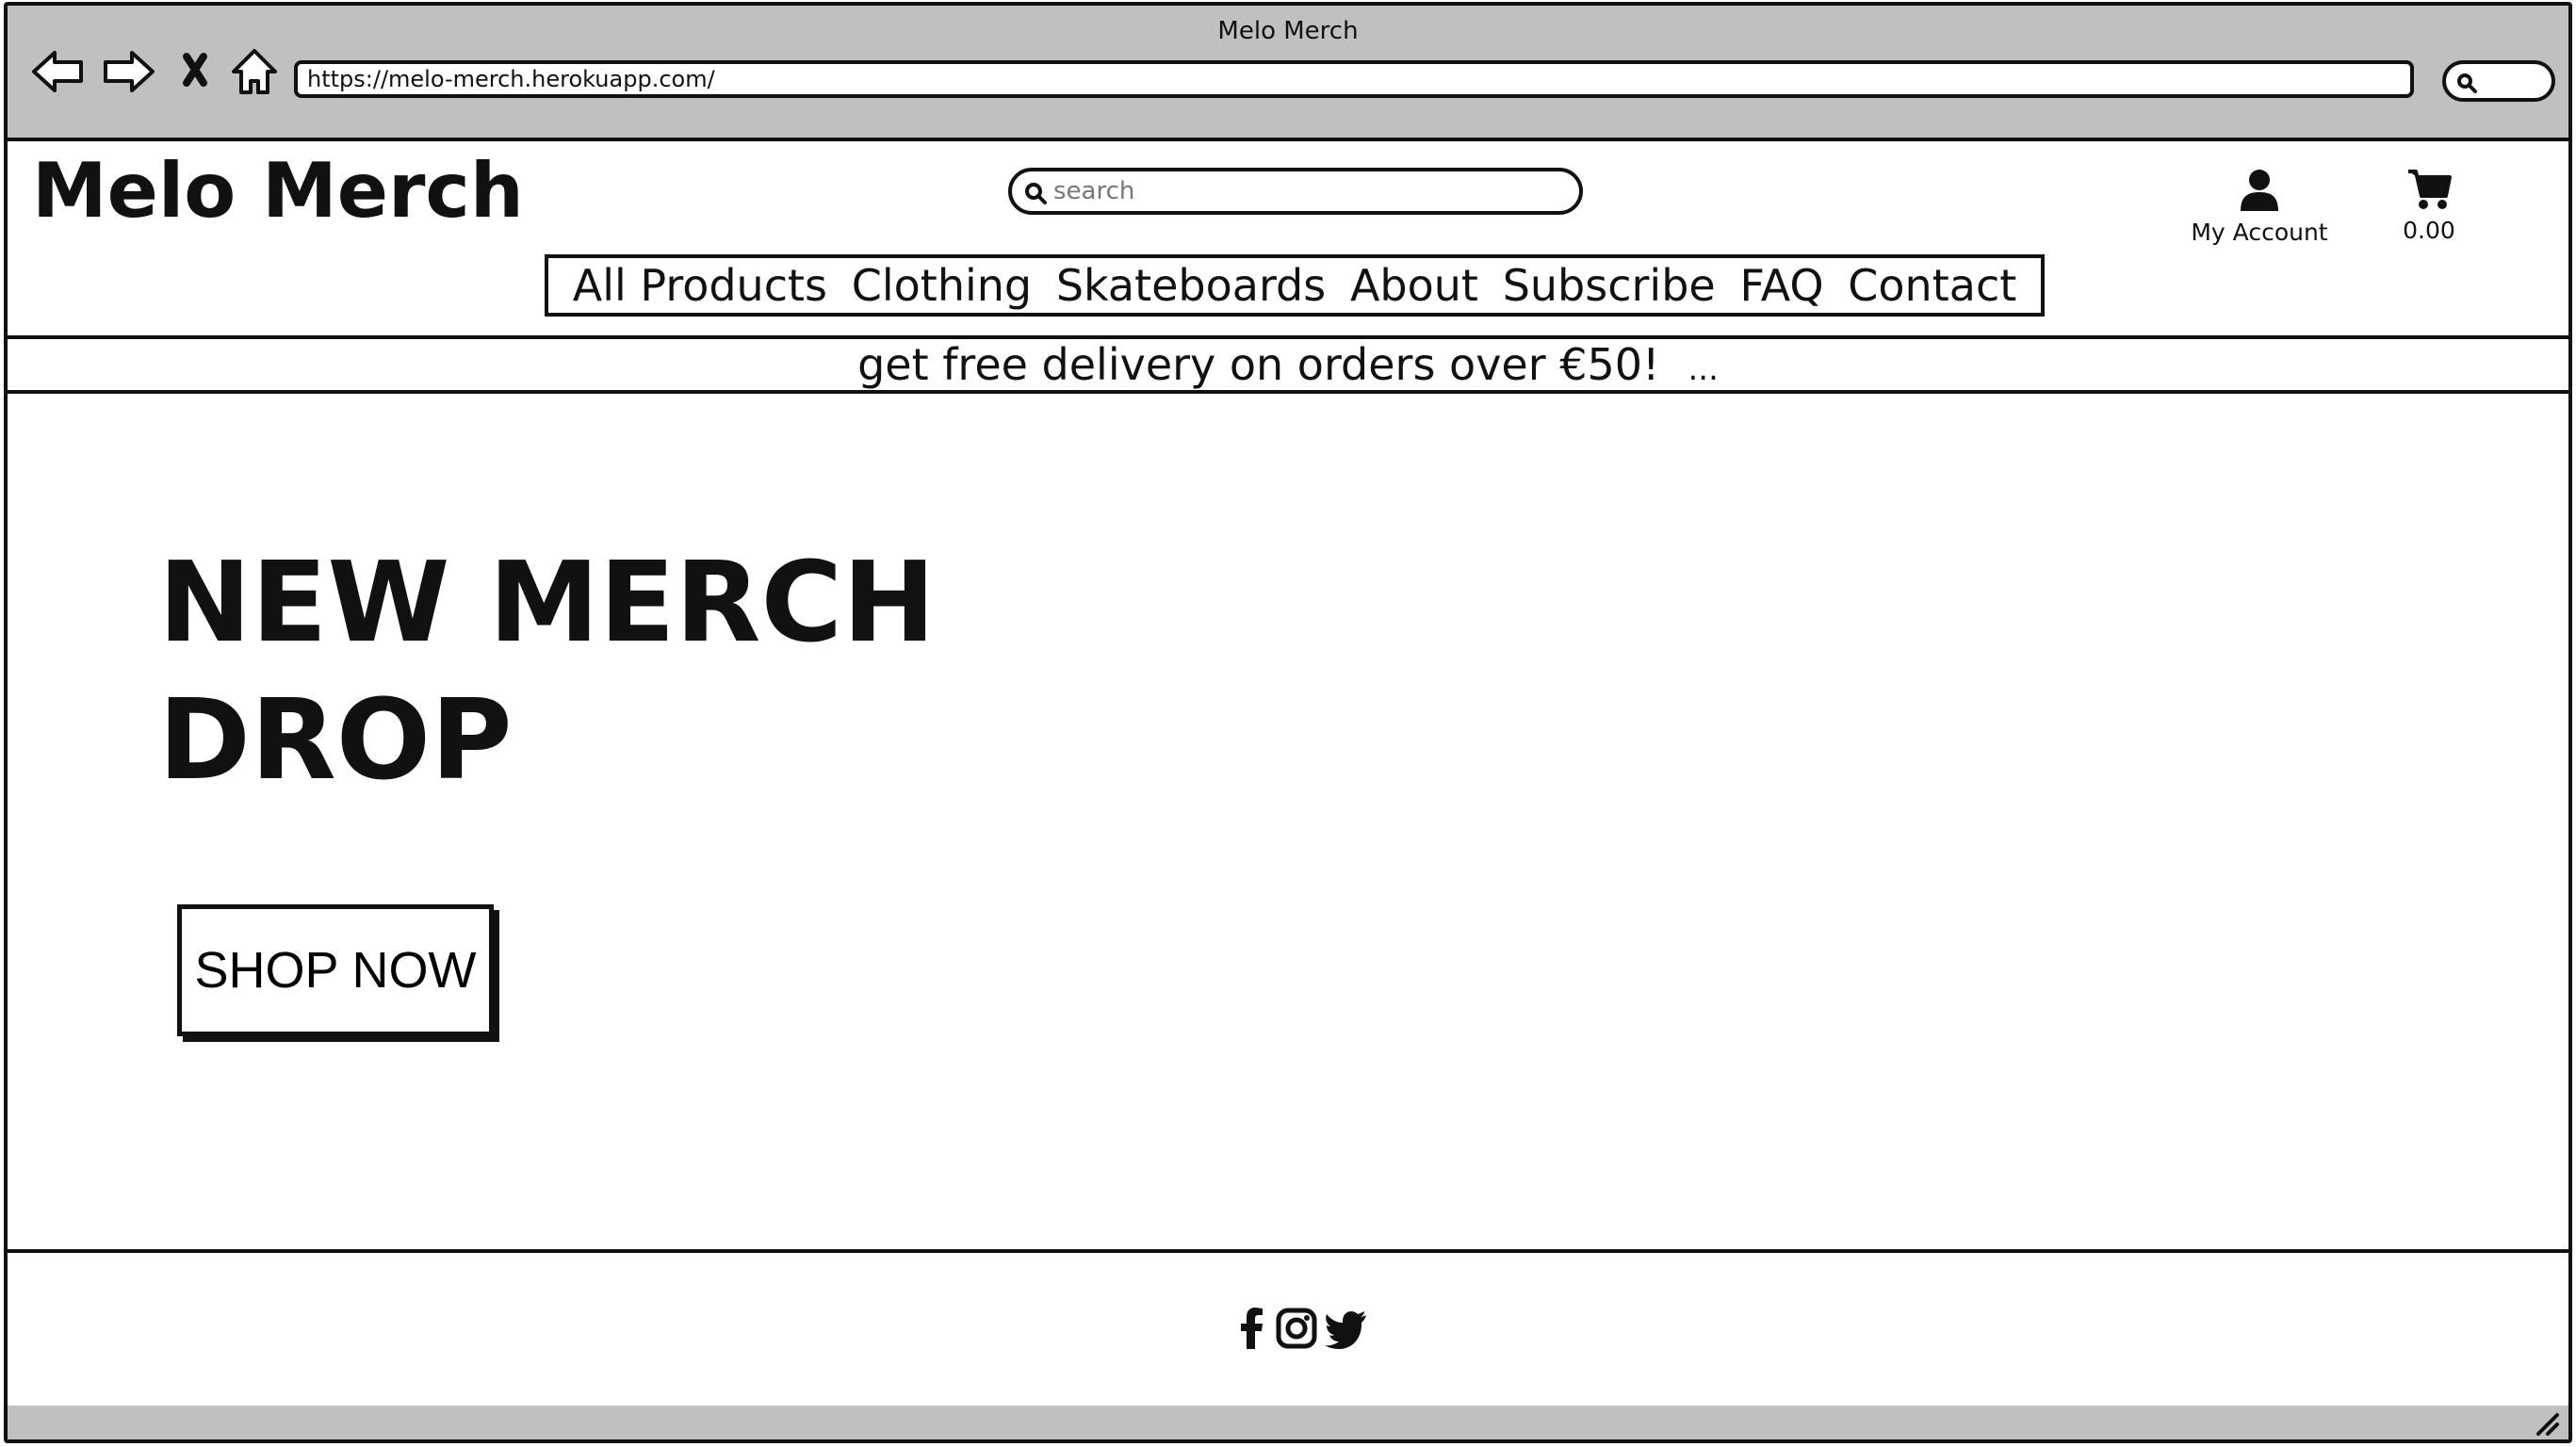  I want to click on cart-total: 0.00, so click(2429, 230).